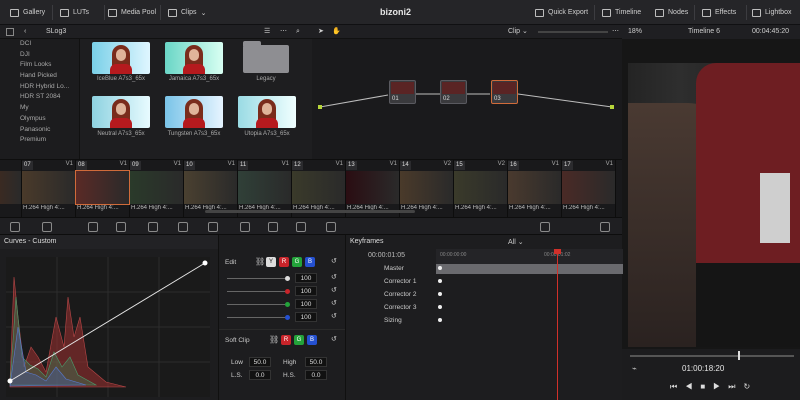 The image size is (800, 400). I want to click on ls-value: 0.0, so click(260, 375).